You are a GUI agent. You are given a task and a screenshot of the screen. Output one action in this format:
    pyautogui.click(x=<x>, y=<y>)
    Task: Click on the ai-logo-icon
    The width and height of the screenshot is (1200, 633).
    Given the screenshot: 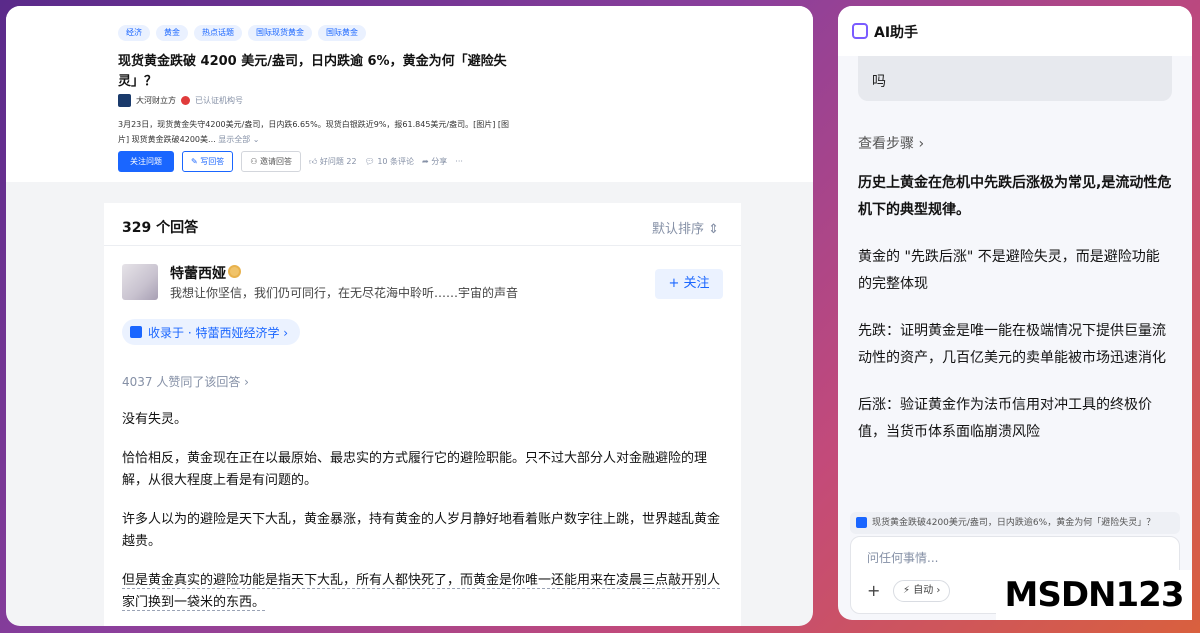 What is the action you would take?
    pyautogui.click(x=860, y=31)
    